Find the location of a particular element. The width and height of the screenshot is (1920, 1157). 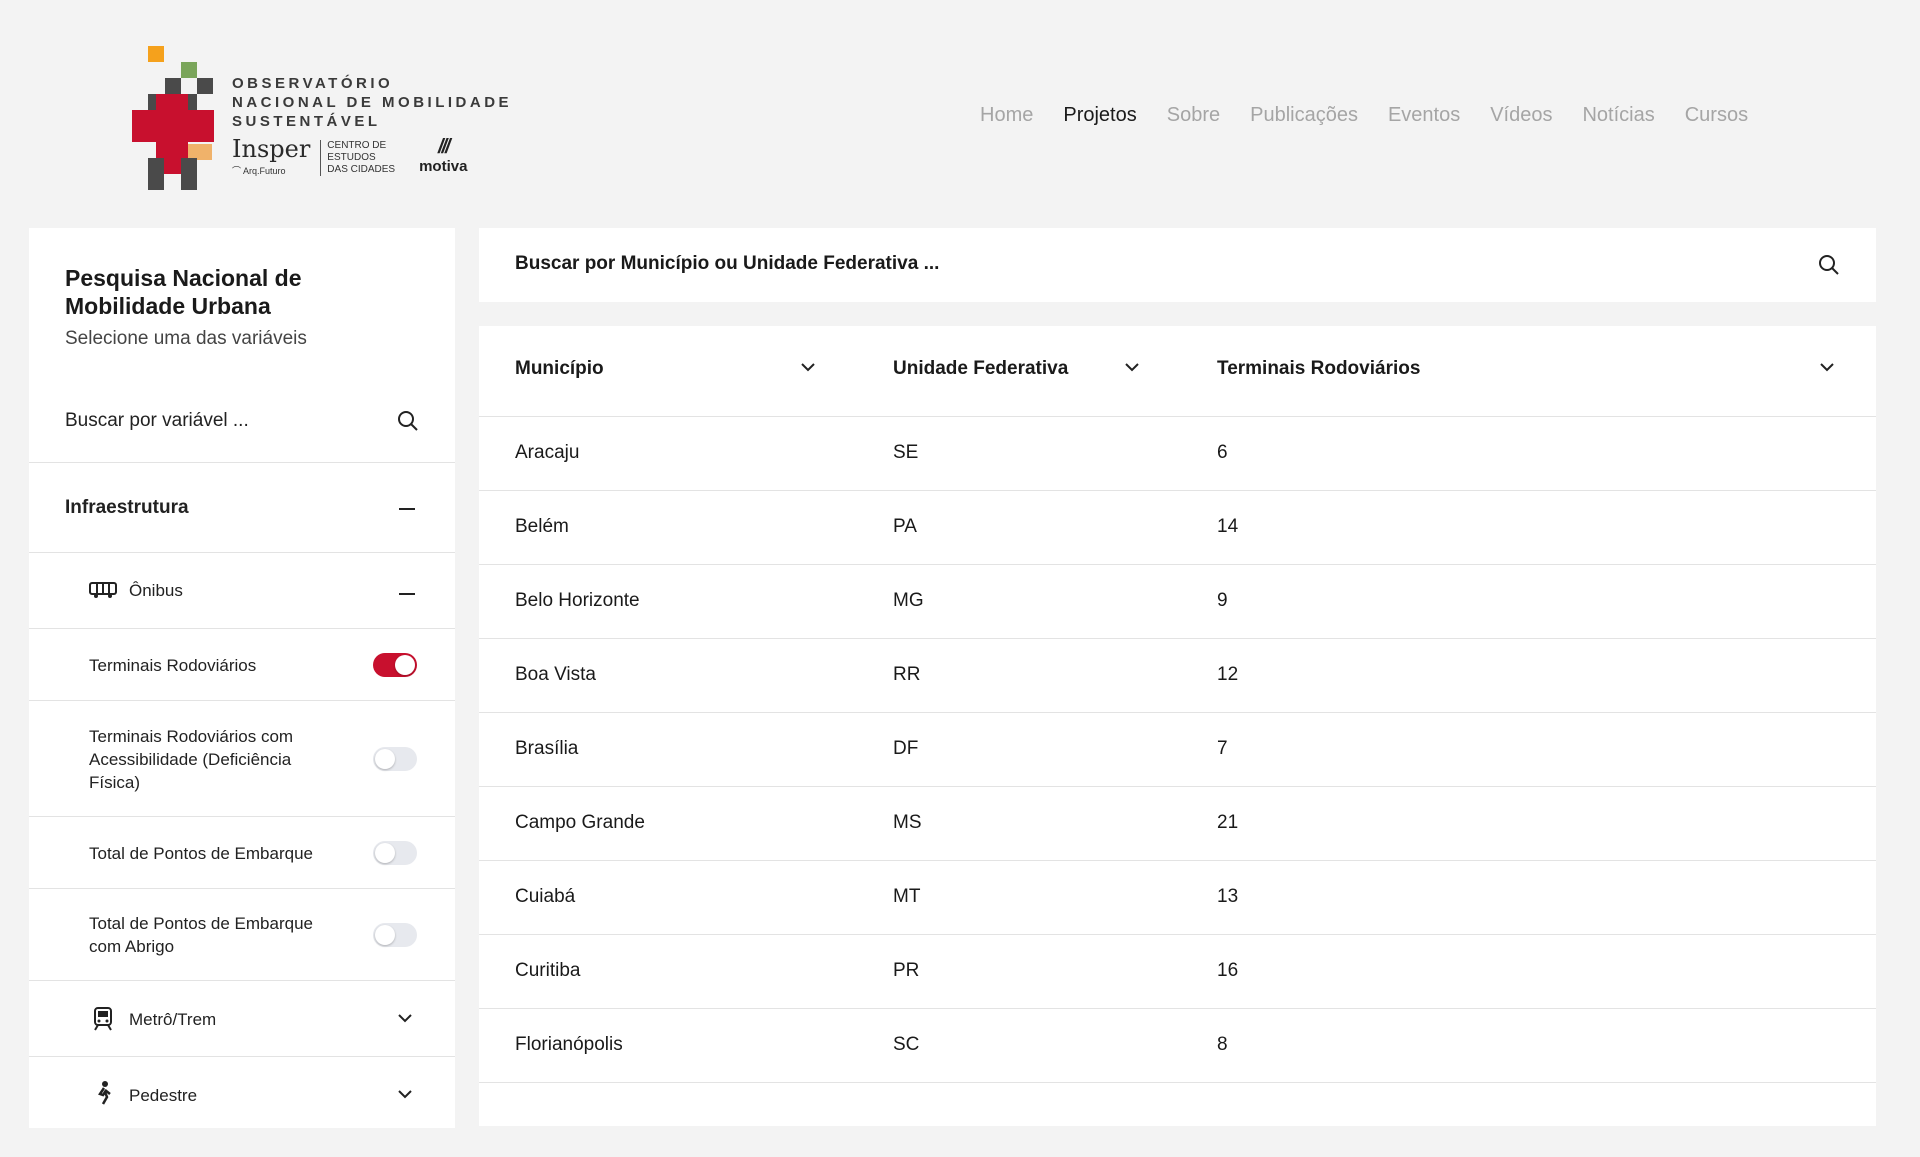

nav-eventos: Eventos is located at coordinates (1424, 115).